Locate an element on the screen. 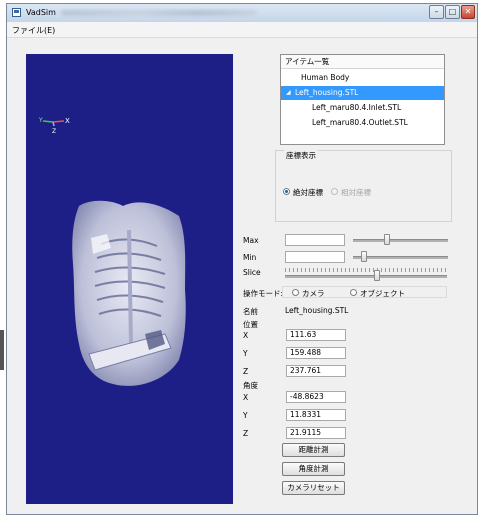  tree-item-label: Left_maru80.4.Inlet.STL is located at coordinates (357, 107).